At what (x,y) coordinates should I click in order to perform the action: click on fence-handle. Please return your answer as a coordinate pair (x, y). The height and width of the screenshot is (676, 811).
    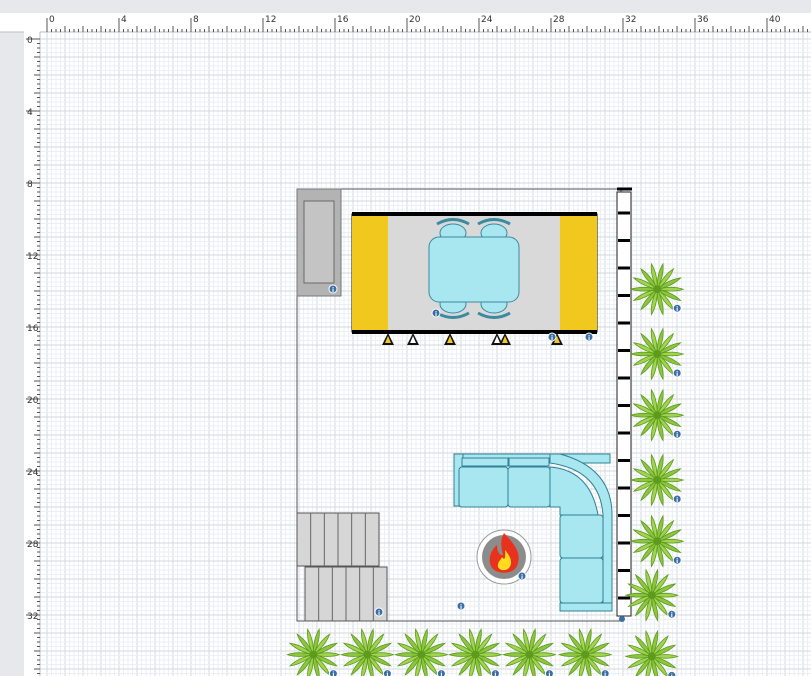
    Looking at the image, I should click on (622, 619).